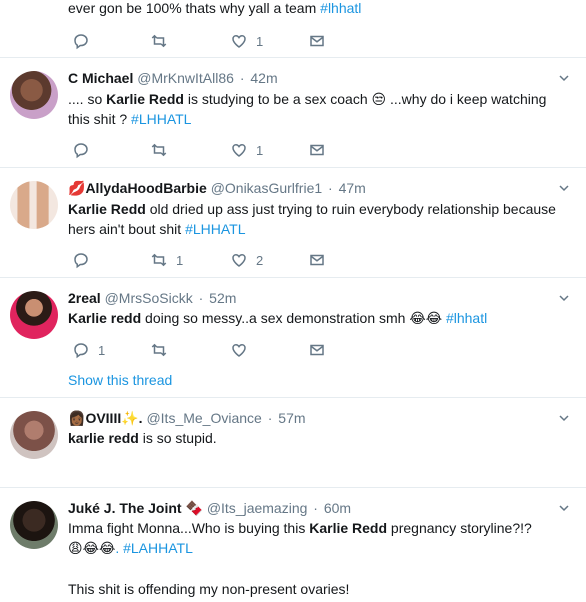 This screenshot has height=602, width=586. I want to click on tweet-time: 42m, so click(263, 78).